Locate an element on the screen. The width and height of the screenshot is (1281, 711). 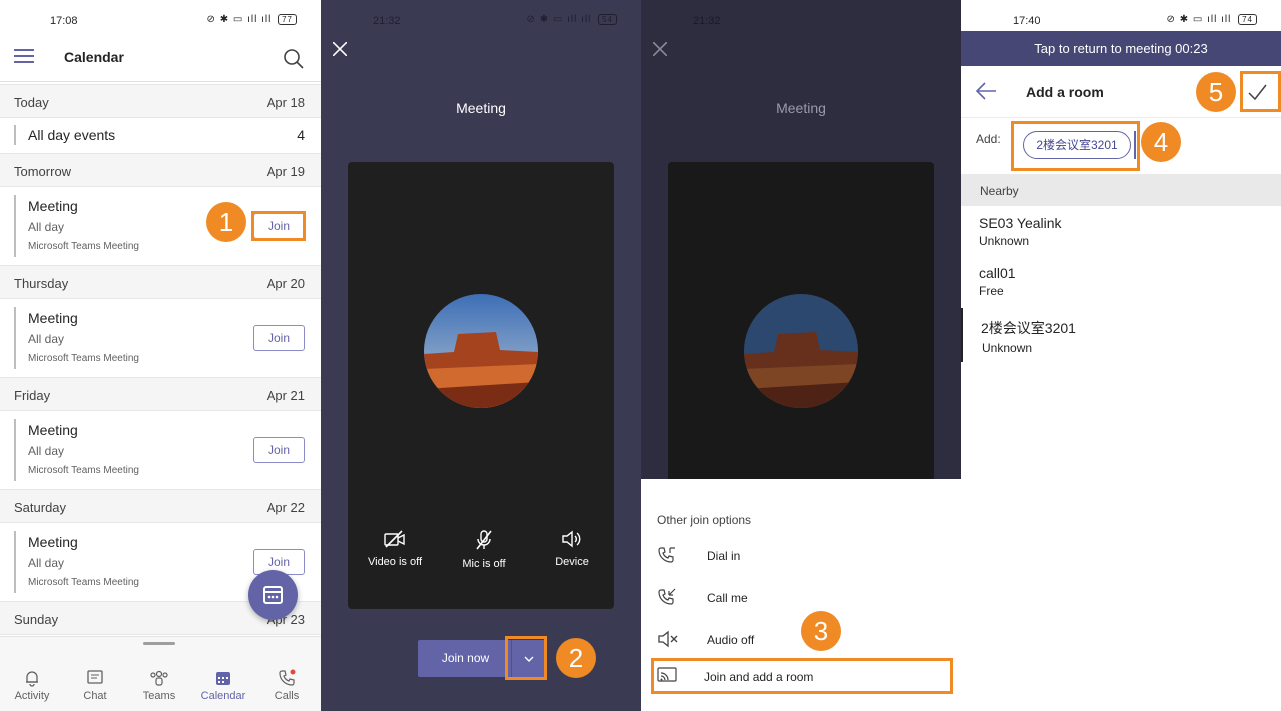
step-badge: 4 is located at coordinates (1161, 142).